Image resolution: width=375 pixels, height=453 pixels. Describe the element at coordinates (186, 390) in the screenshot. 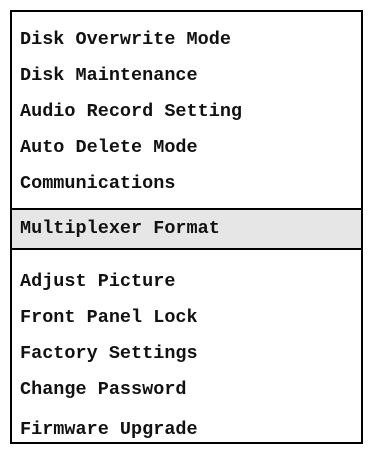

I see `menu-item-change-password: Change Password` at that location.